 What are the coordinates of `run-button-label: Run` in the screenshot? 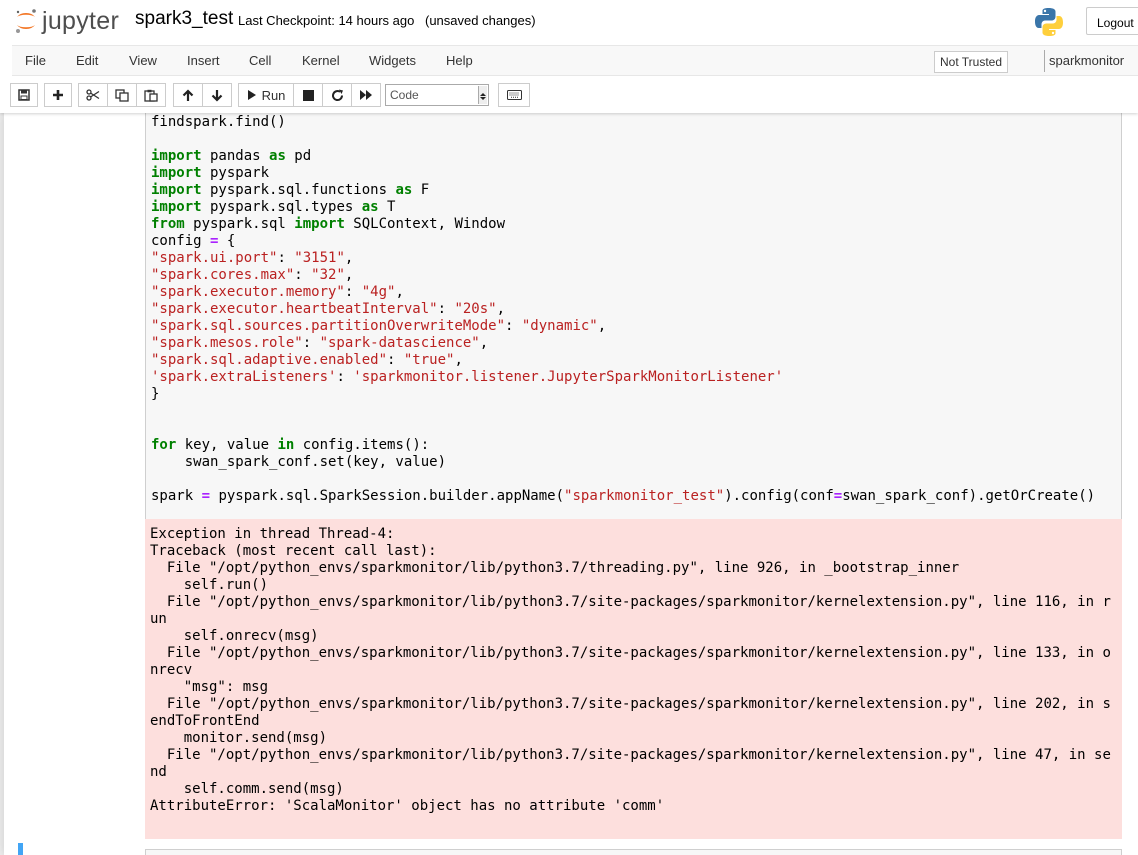 It's located at (273, 95).